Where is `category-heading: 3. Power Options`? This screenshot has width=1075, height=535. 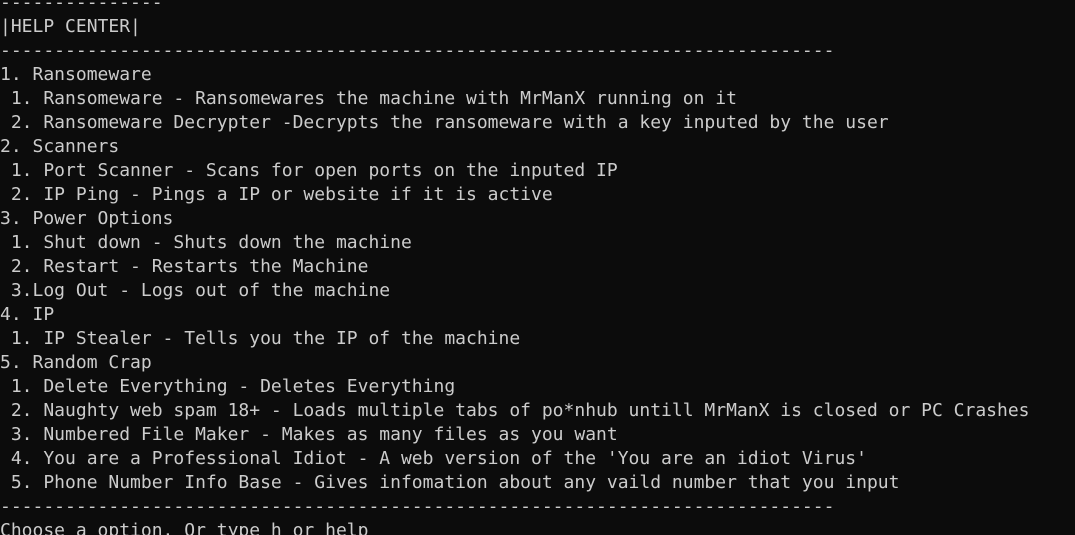
category-heading: 3. Power Options is located at coordinates (87, 218).